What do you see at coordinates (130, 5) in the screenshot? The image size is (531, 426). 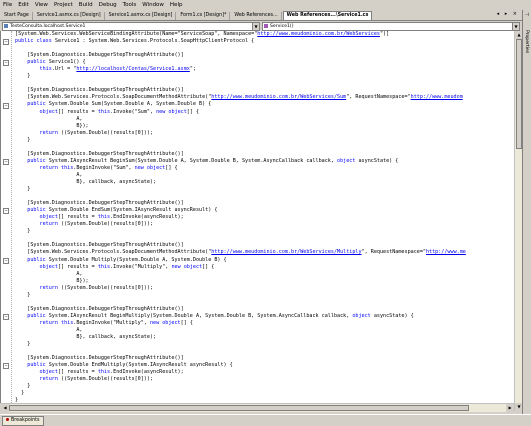 I see `menu-item-tools: Tools` at bounding box center [130, 5].